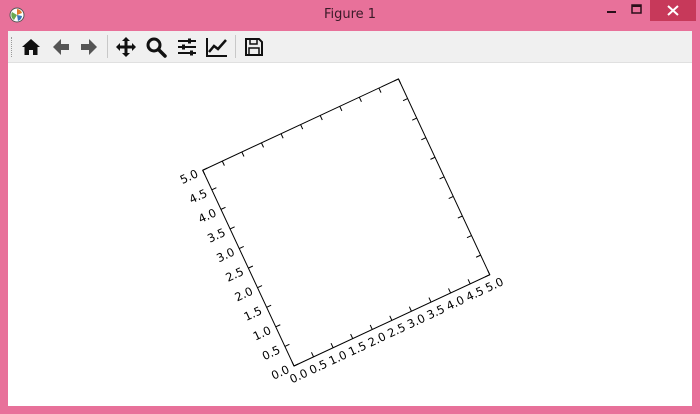  I want to click on y-tick-label: 2.5, so click(234, 274).